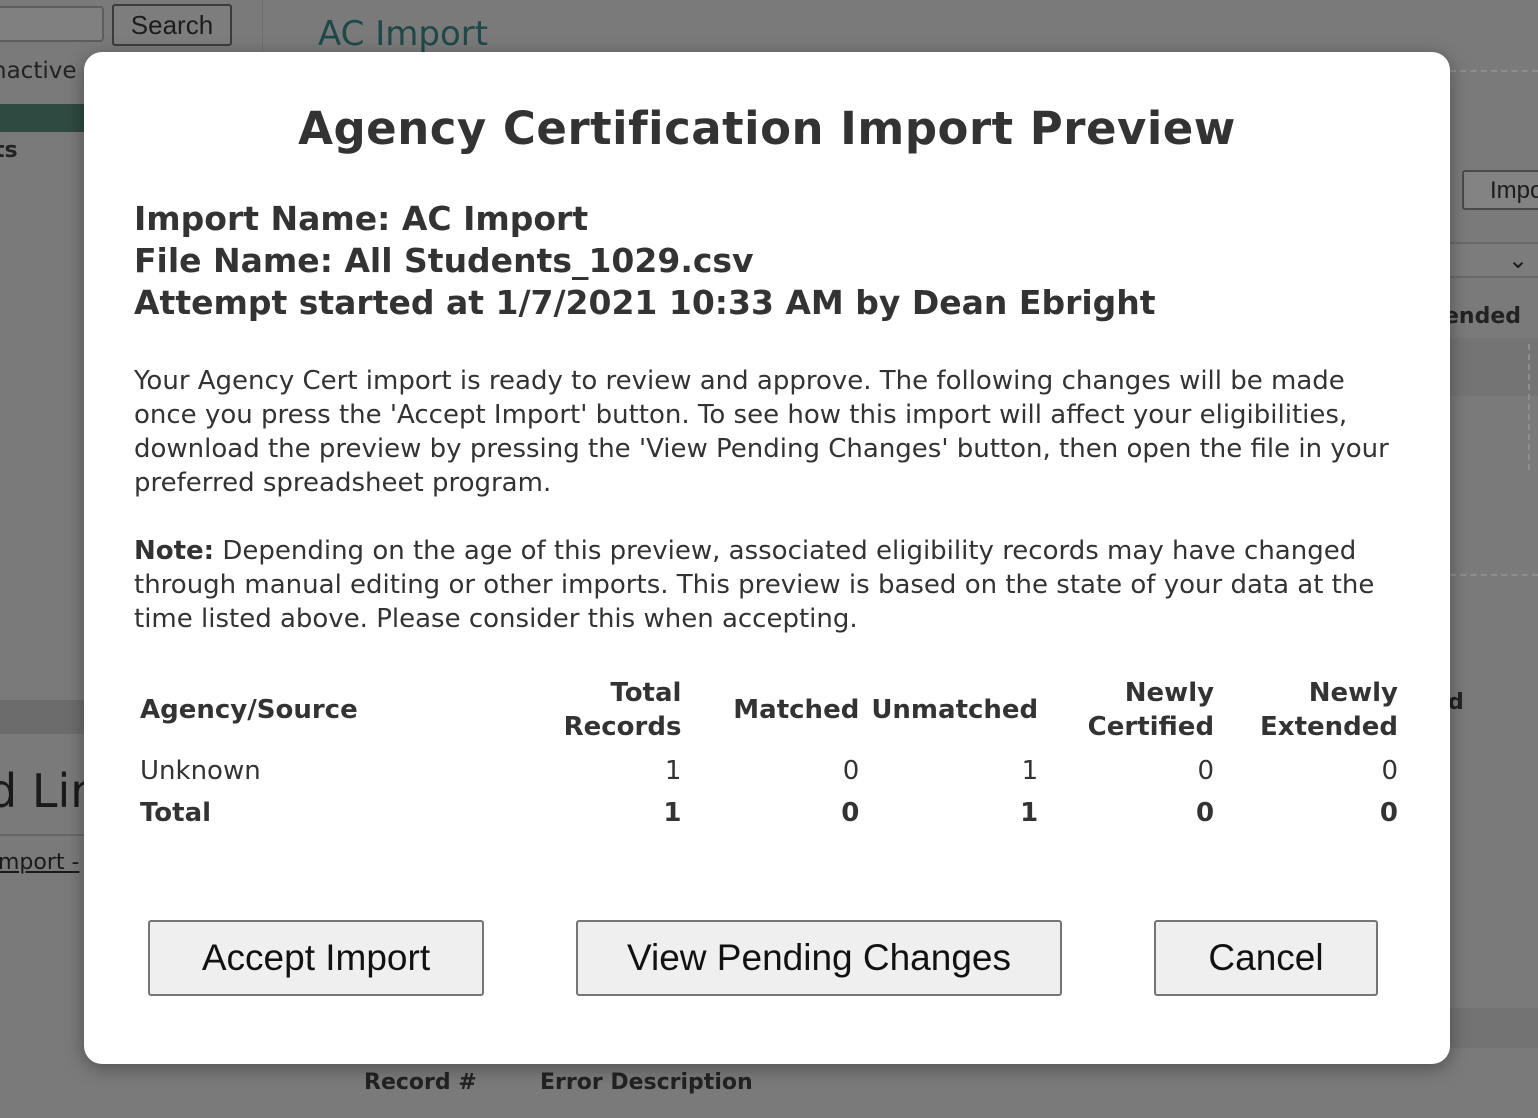 The image size is (1538, 1118). I want to click on background-search-input, so click(52, 24).